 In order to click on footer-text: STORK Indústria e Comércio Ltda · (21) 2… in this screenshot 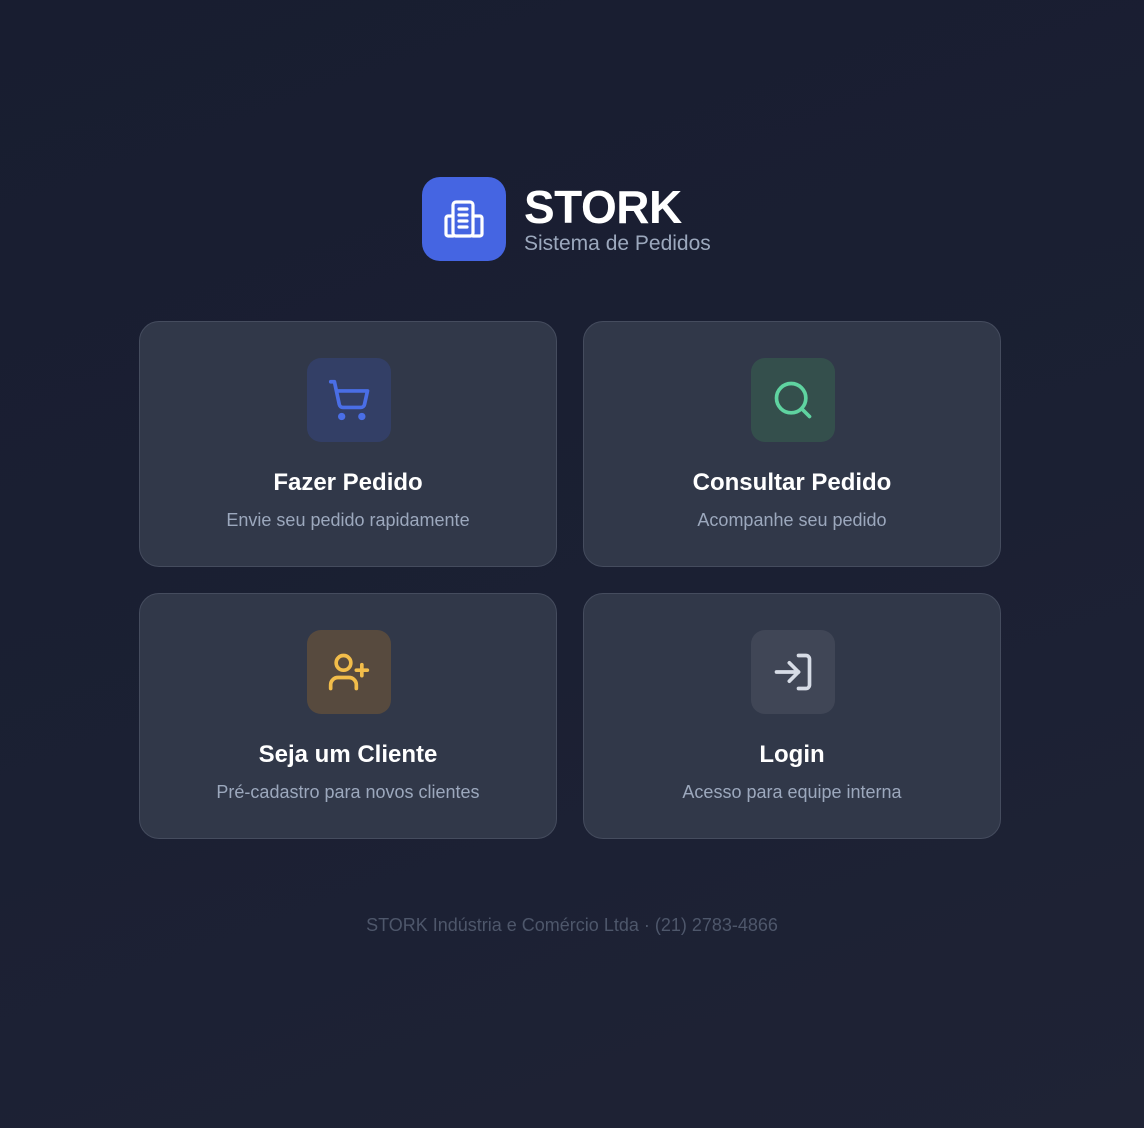, I will do `click(572, 925)`.